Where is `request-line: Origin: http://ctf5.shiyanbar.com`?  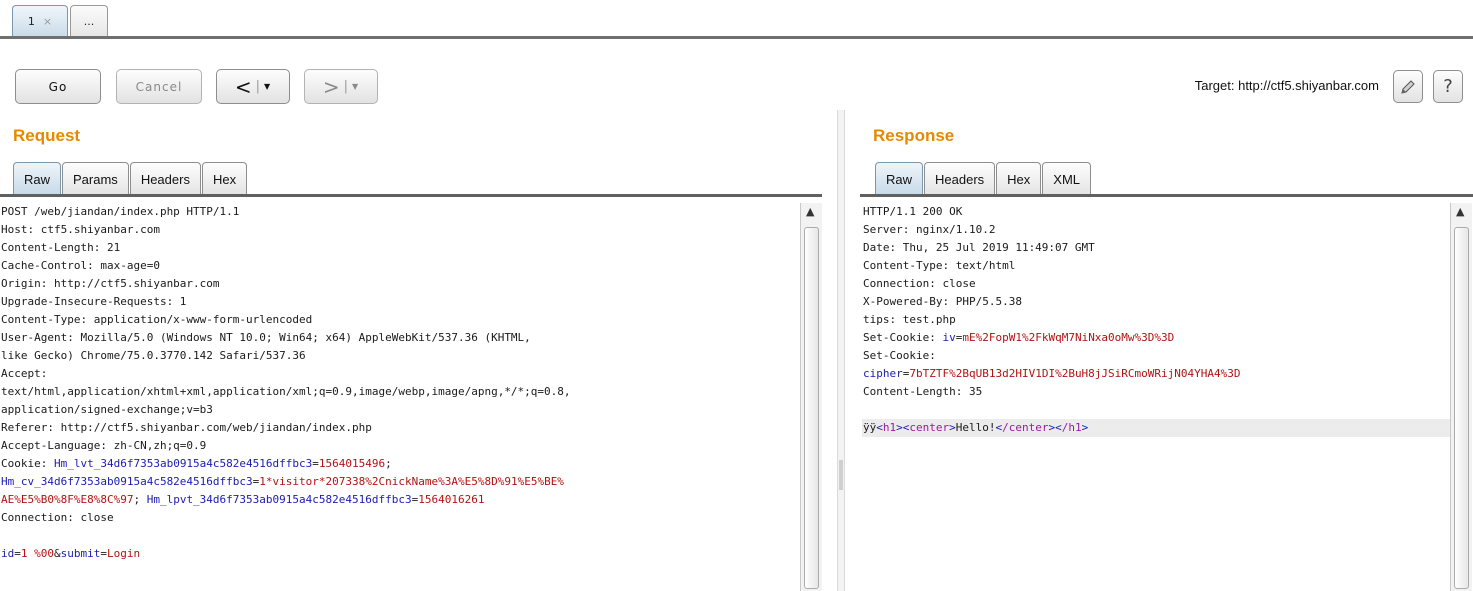
request-line: Origin: http://ctf5.shiyanbar.com is located at coordinates (110, 283).